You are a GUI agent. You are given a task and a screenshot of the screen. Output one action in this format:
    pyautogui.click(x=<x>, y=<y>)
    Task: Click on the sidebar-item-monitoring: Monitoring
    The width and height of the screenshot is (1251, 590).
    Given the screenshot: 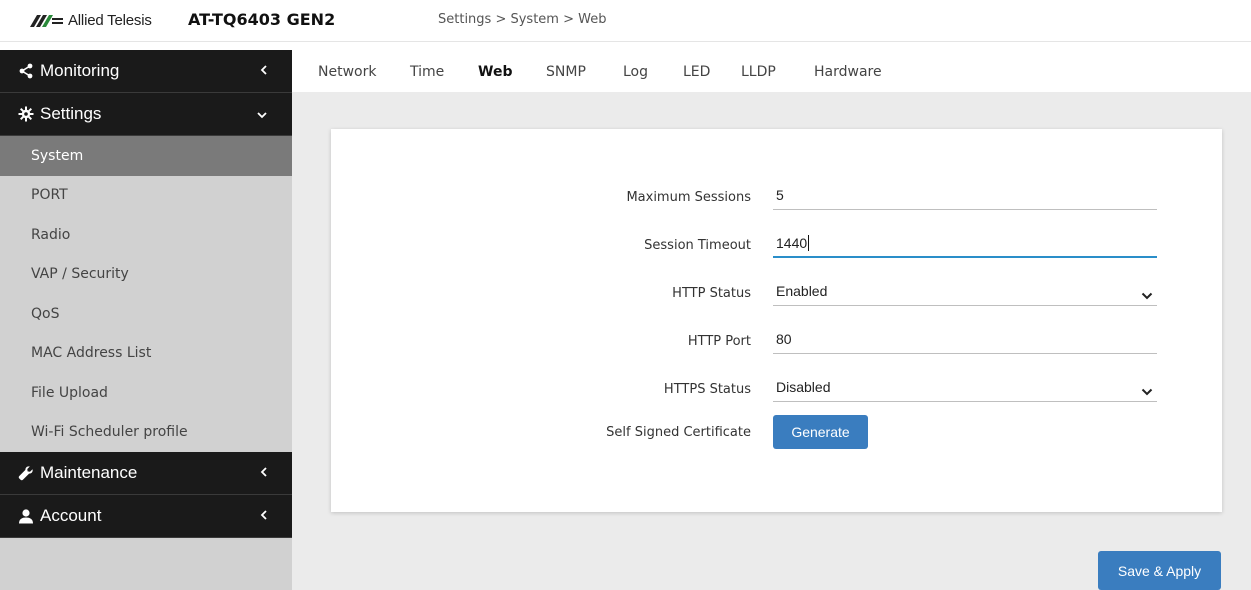 What is the action you would take?
    pyautogui.click(x=146, y=71)
    